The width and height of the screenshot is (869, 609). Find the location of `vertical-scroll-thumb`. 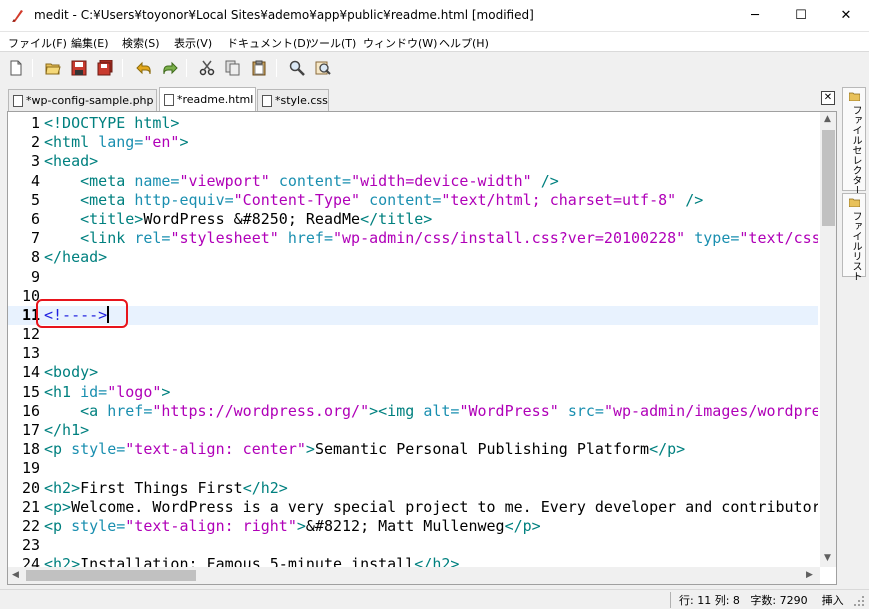

vertical-scroll-thumb is located at coordinates (828, 178).